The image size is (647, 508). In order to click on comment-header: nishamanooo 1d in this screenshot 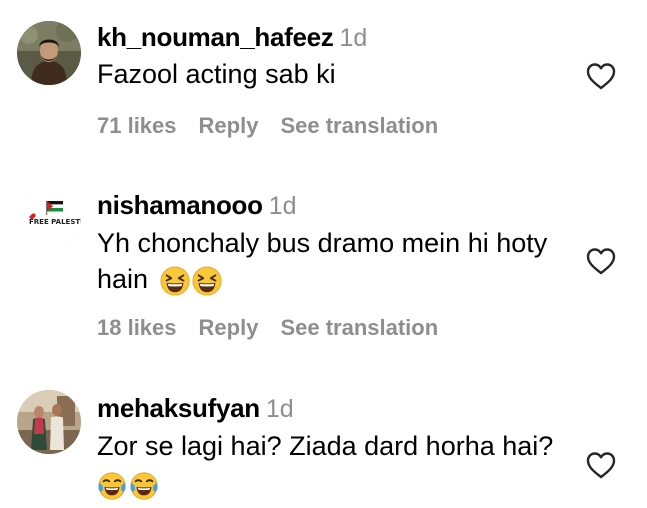, I will do `click(197, 205)`.